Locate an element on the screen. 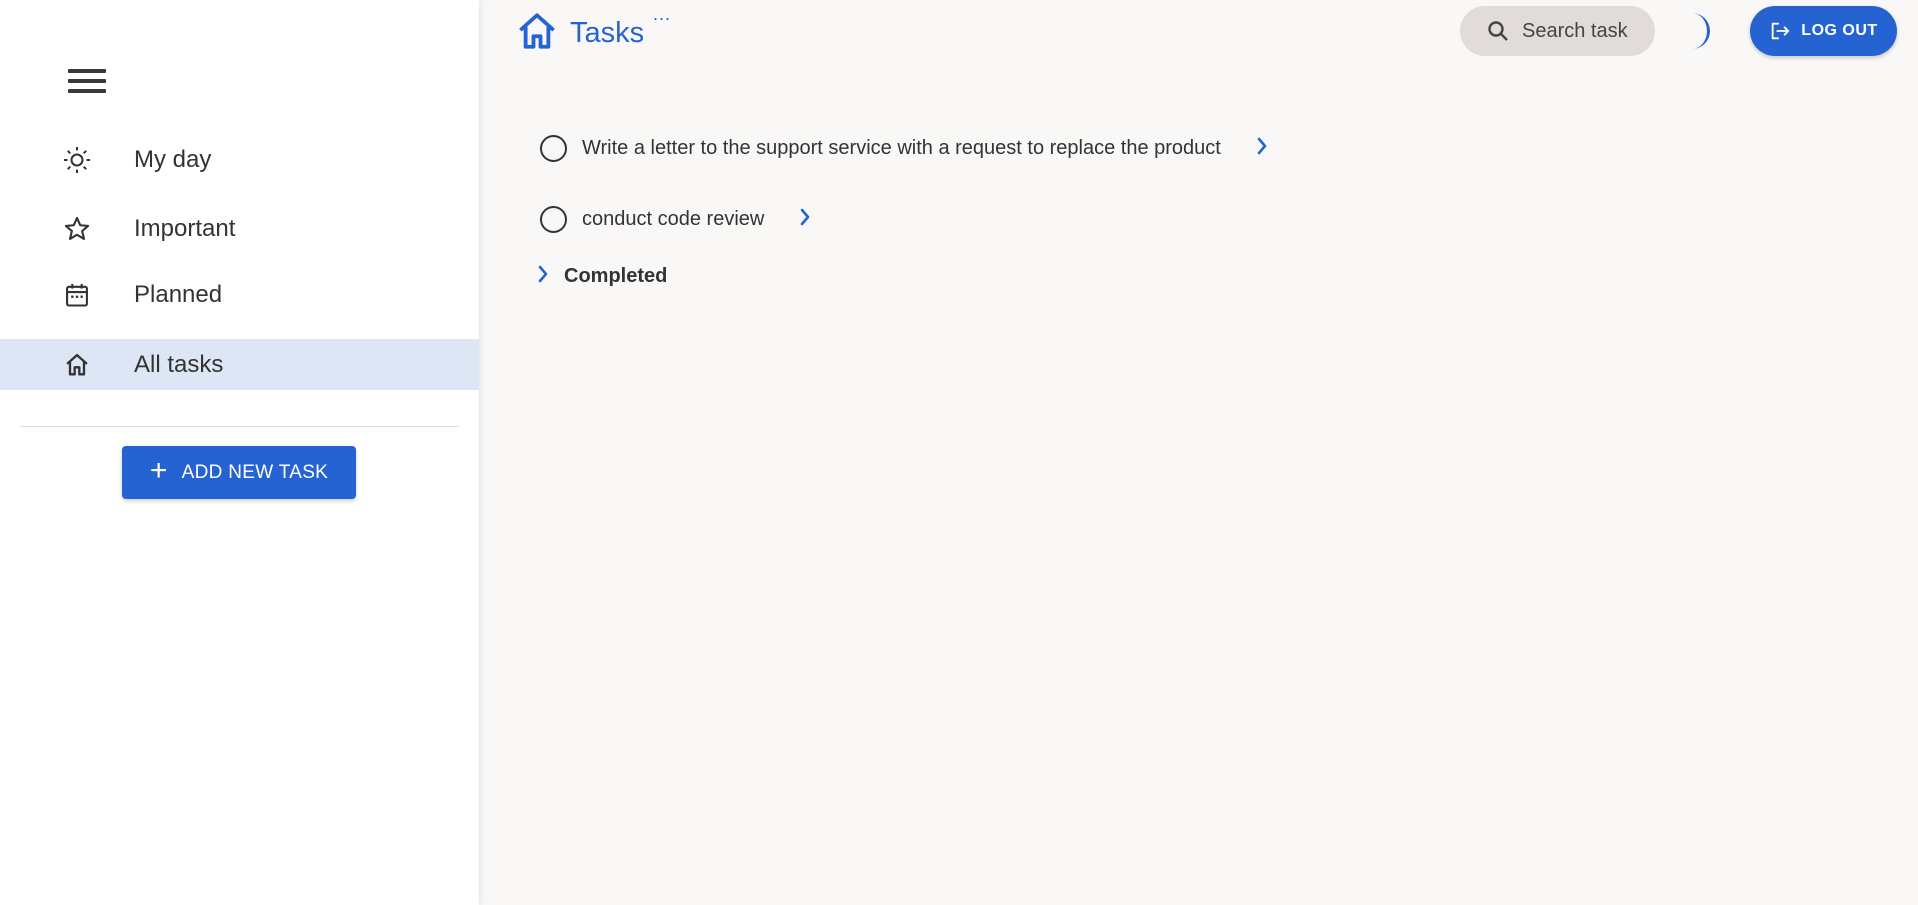  completed-section-toggle: Completed is located at coordinates (601, 276).